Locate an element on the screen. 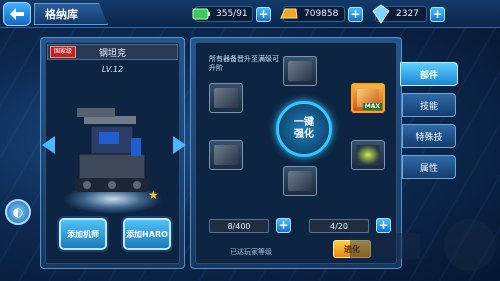 Image resolution: width=500 pixels, height=281 pixels. tab-attributes: 属性 is located at coordinates (429, 167).